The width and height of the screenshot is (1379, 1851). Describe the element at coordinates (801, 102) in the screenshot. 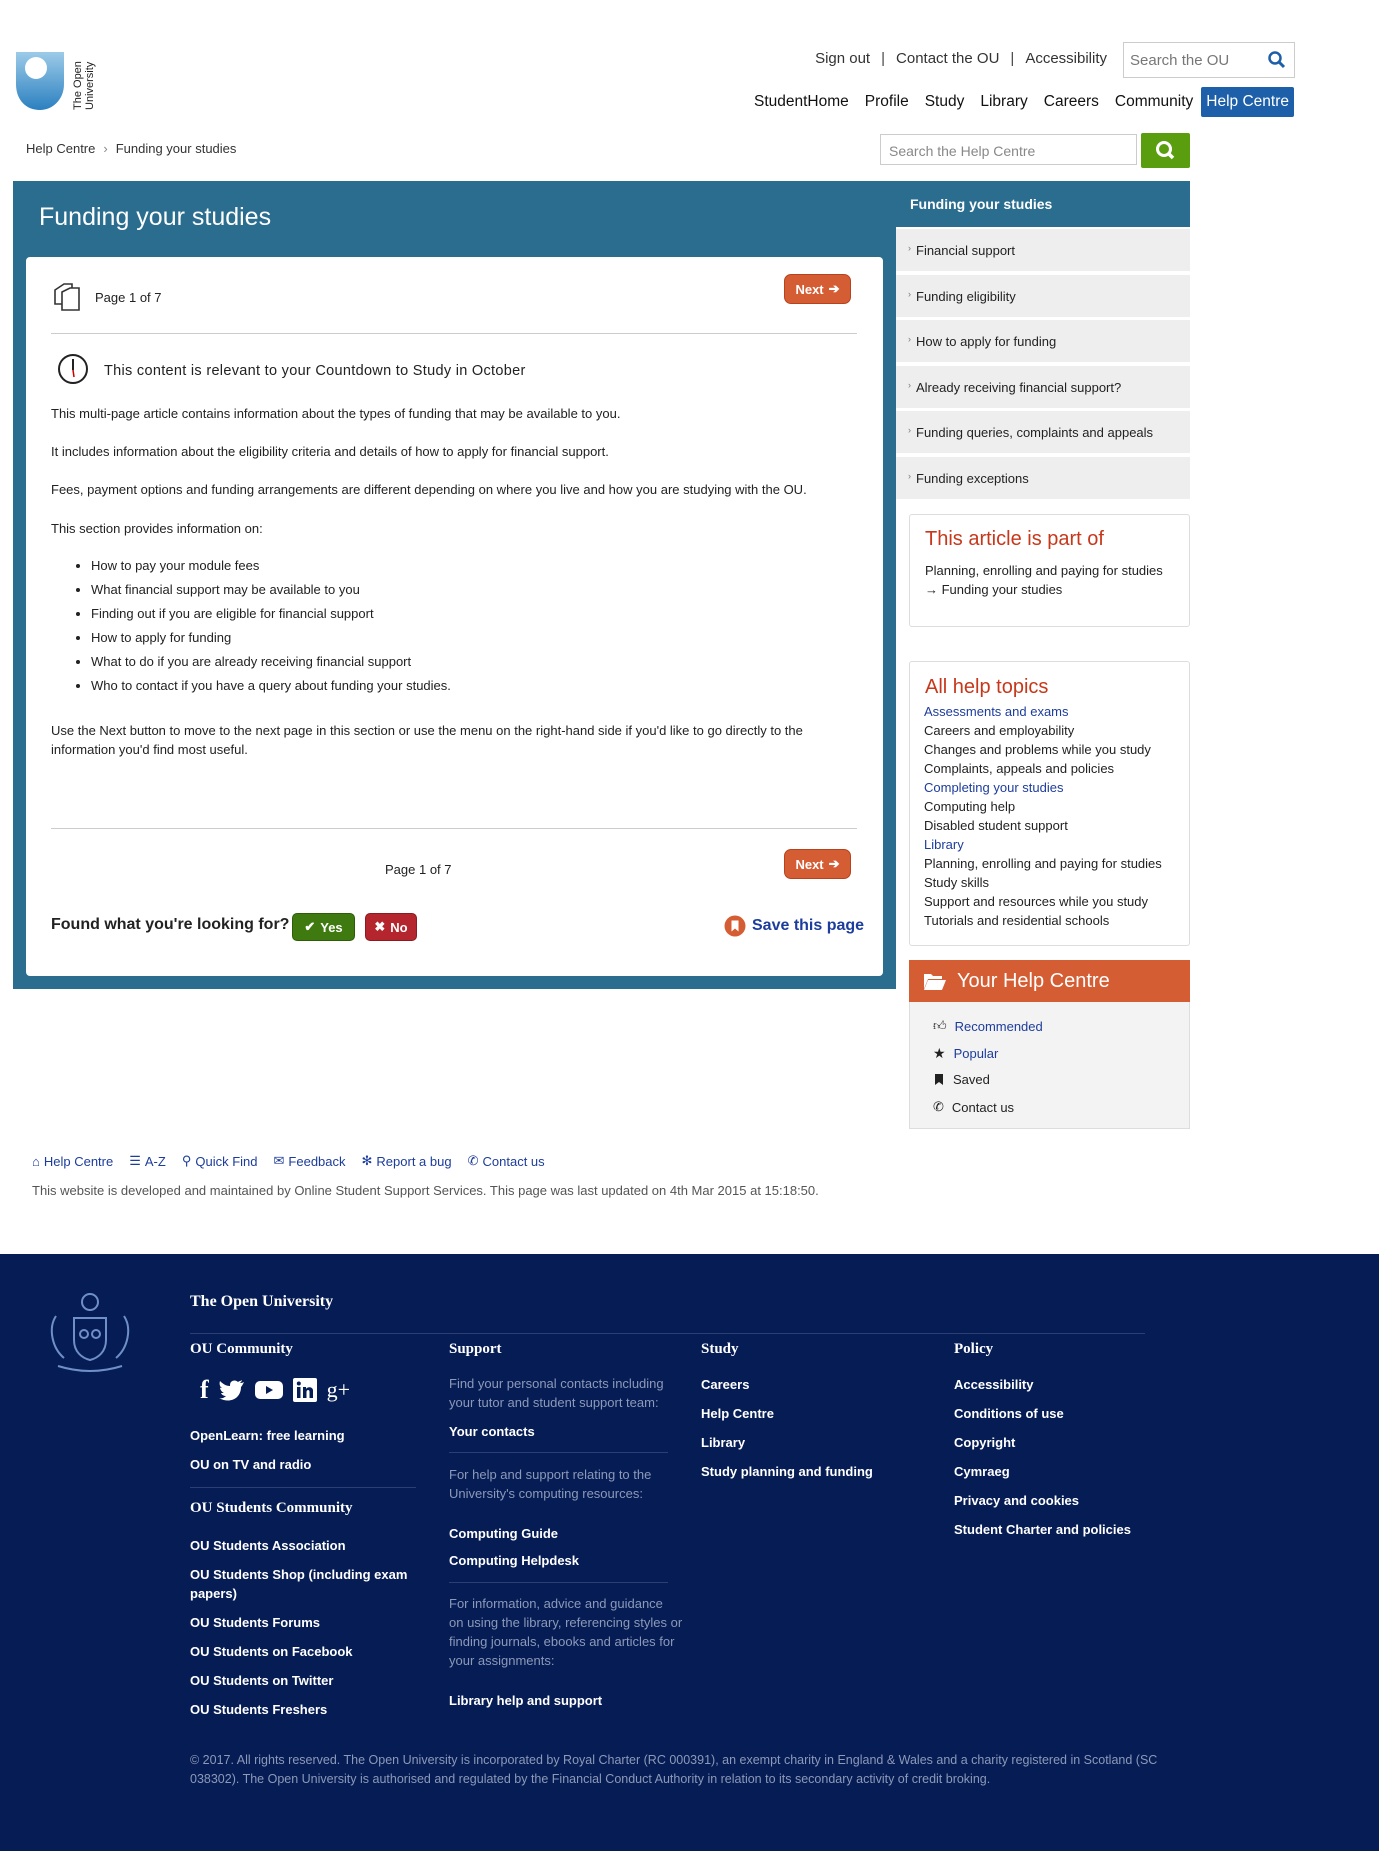

I see `nav-studenthome: StudentHome` at that location.